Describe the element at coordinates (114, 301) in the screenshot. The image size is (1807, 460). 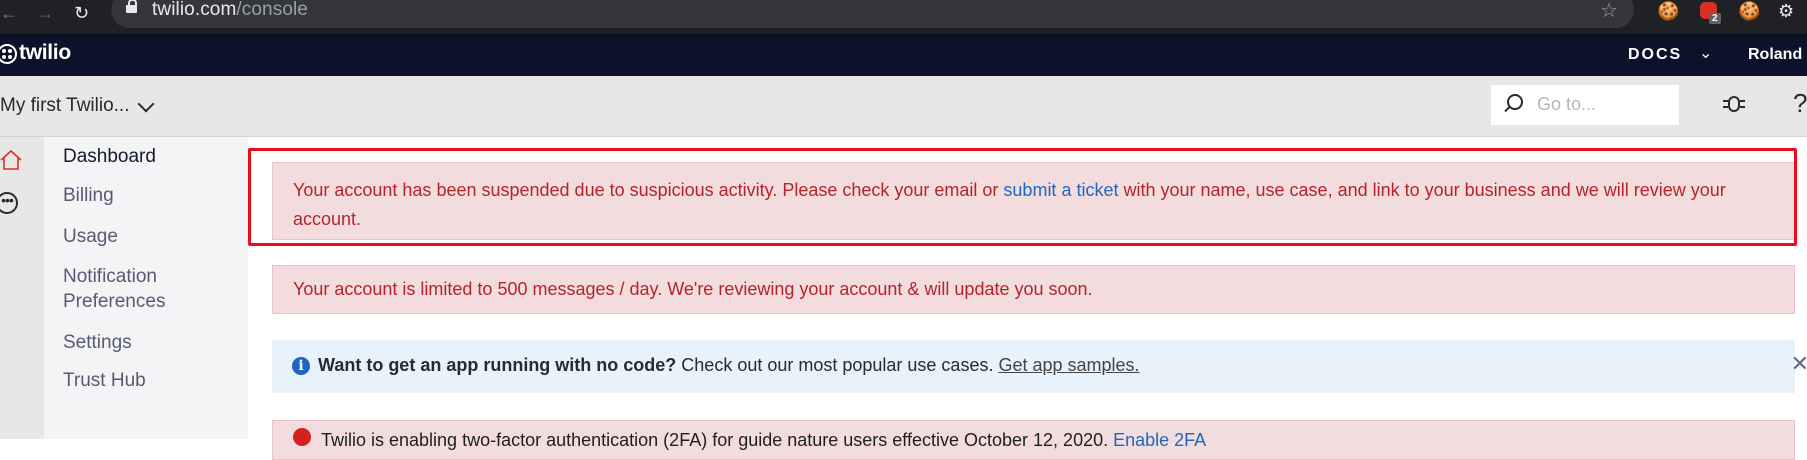
I see `sidebar-item-preferences: Preferences` at that location.